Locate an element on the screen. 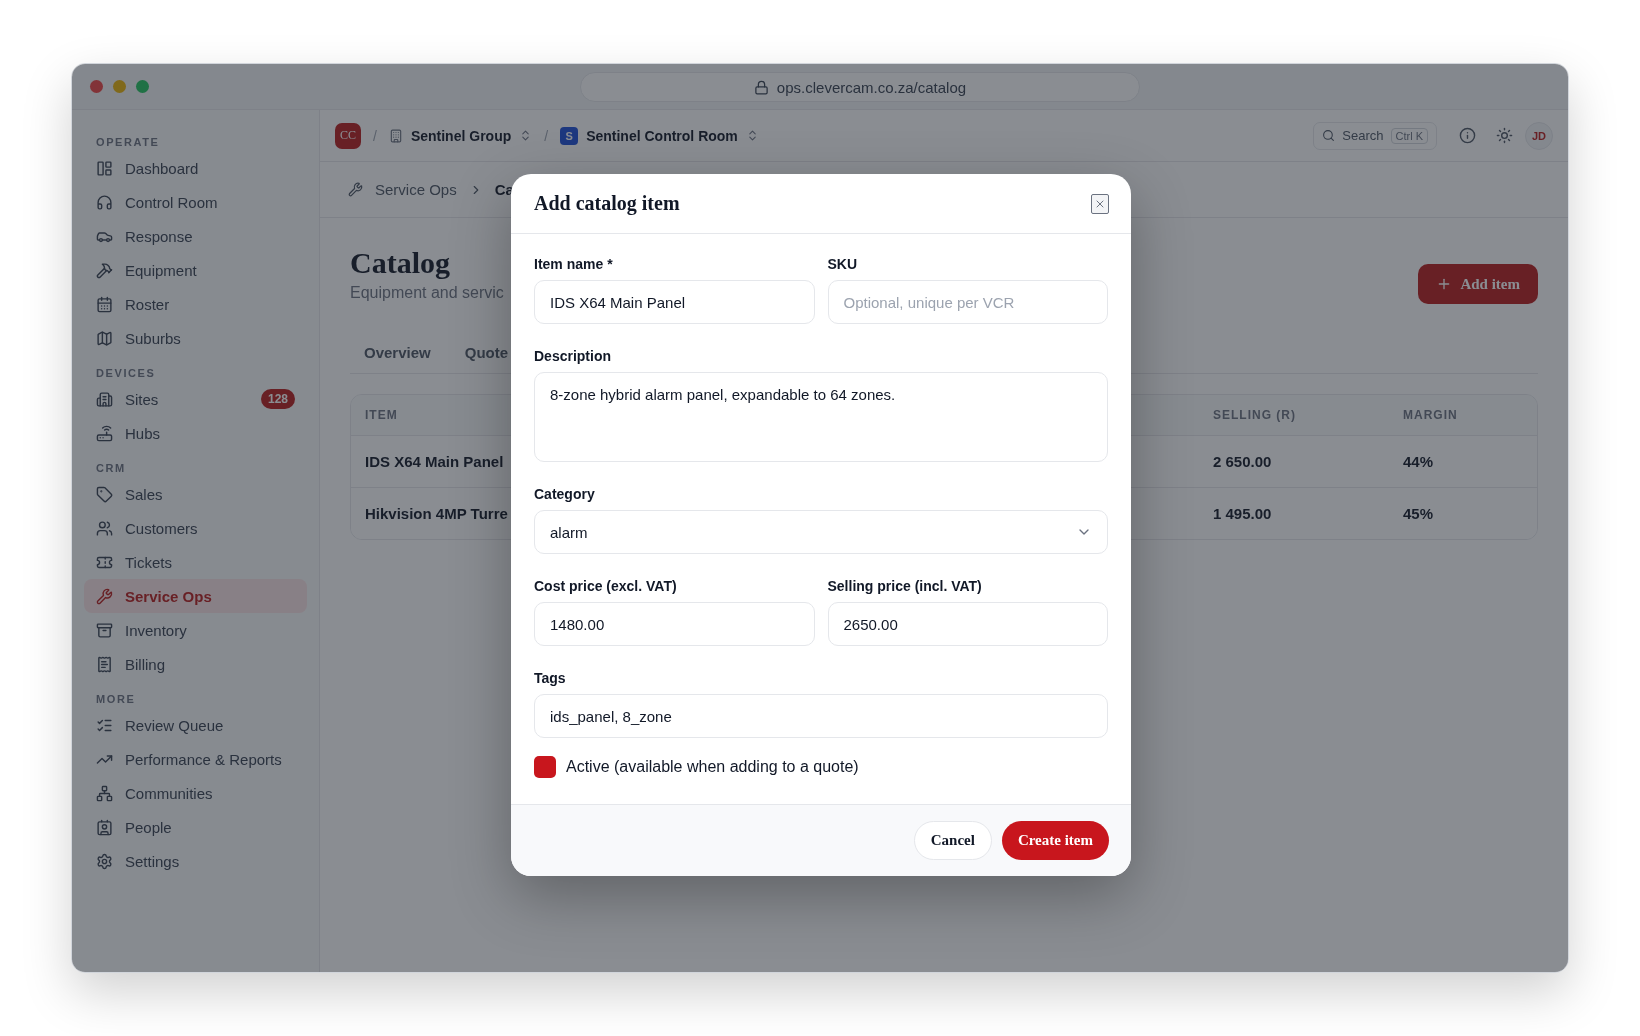 The width and height of the screenshot is (1640, 1036). sidebar-item: Sites 128 is located at coordinates (195, 399).